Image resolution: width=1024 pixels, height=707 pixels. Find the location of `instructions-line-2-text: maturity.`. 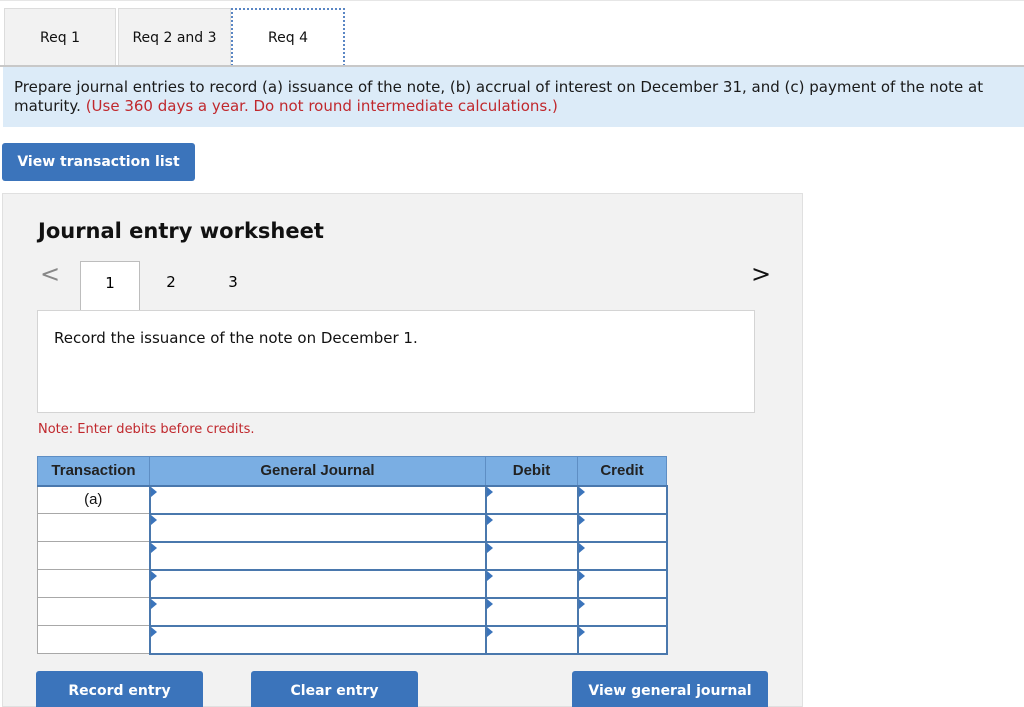

instructions-line-2-text: maturity. is located at coordinates (47, 106).